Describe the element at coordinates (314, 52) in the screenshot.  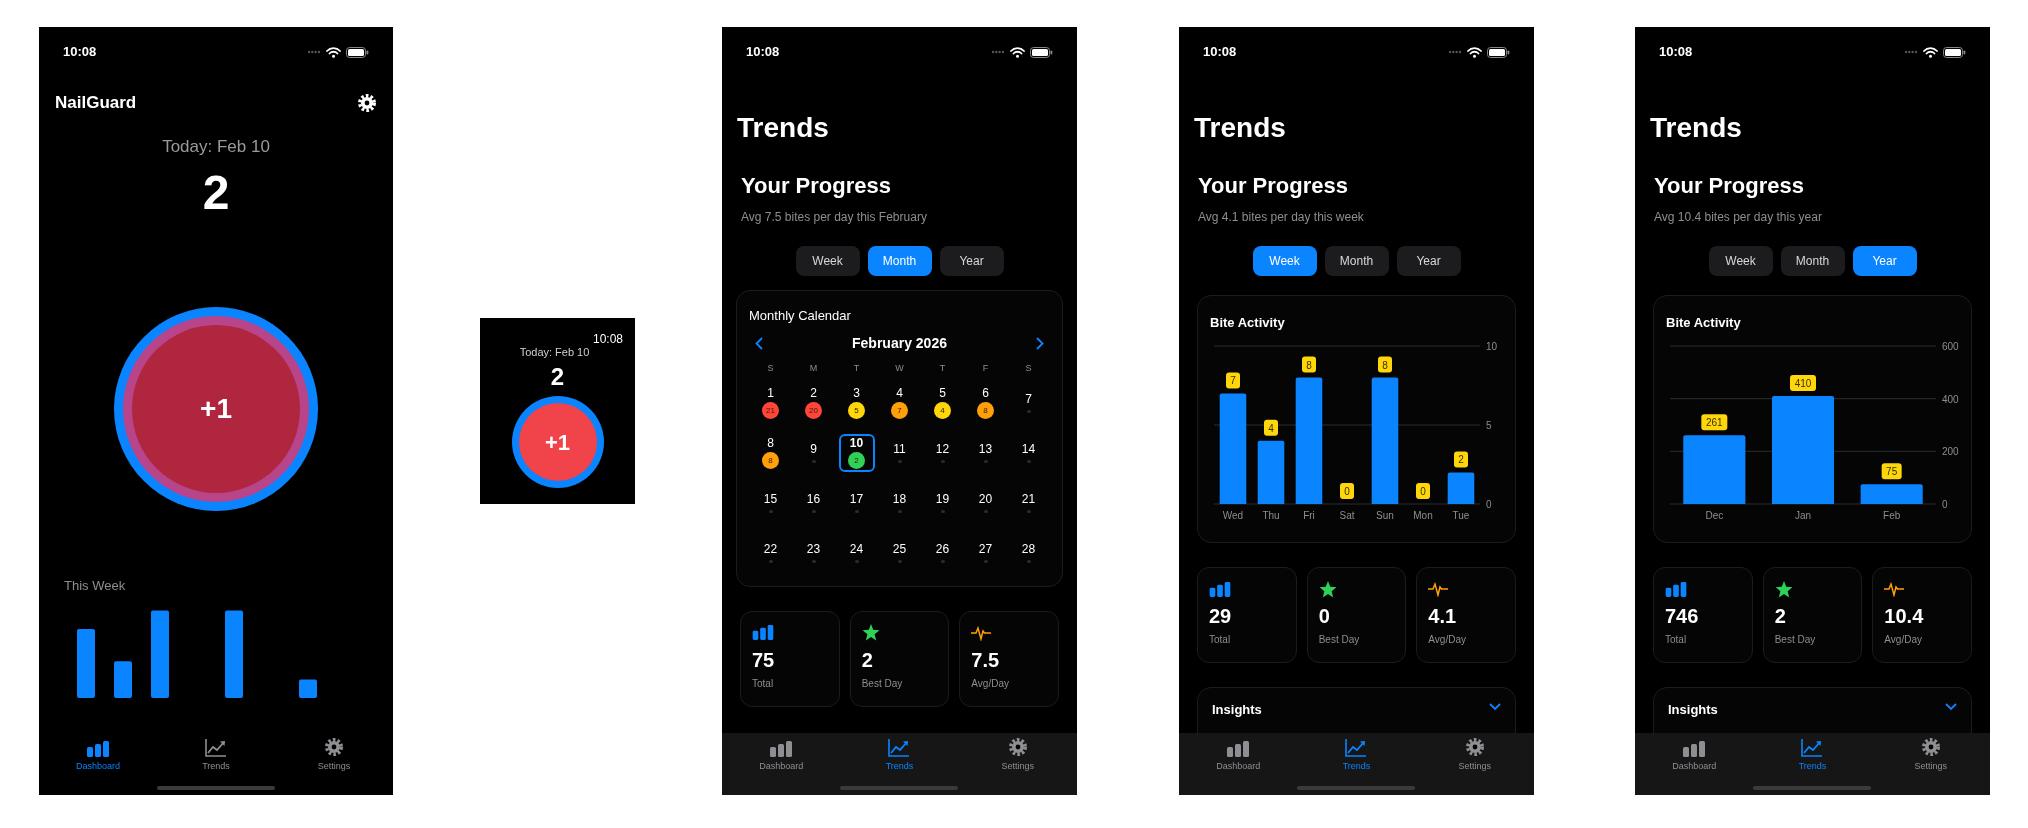
I see `signal-icon` at that location.